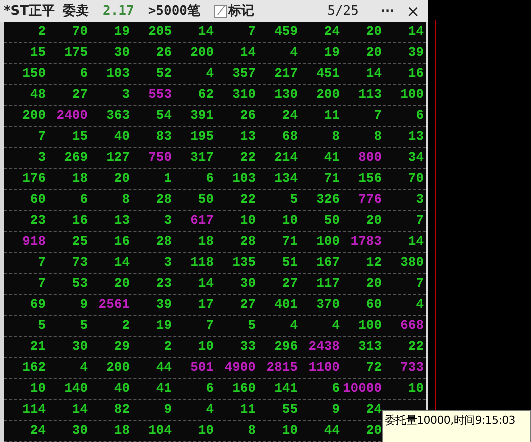  What do you see at coordinates (373, 368) in the screenshot?
I see `order-cell-text: 72` at bounding box center [373, 368].